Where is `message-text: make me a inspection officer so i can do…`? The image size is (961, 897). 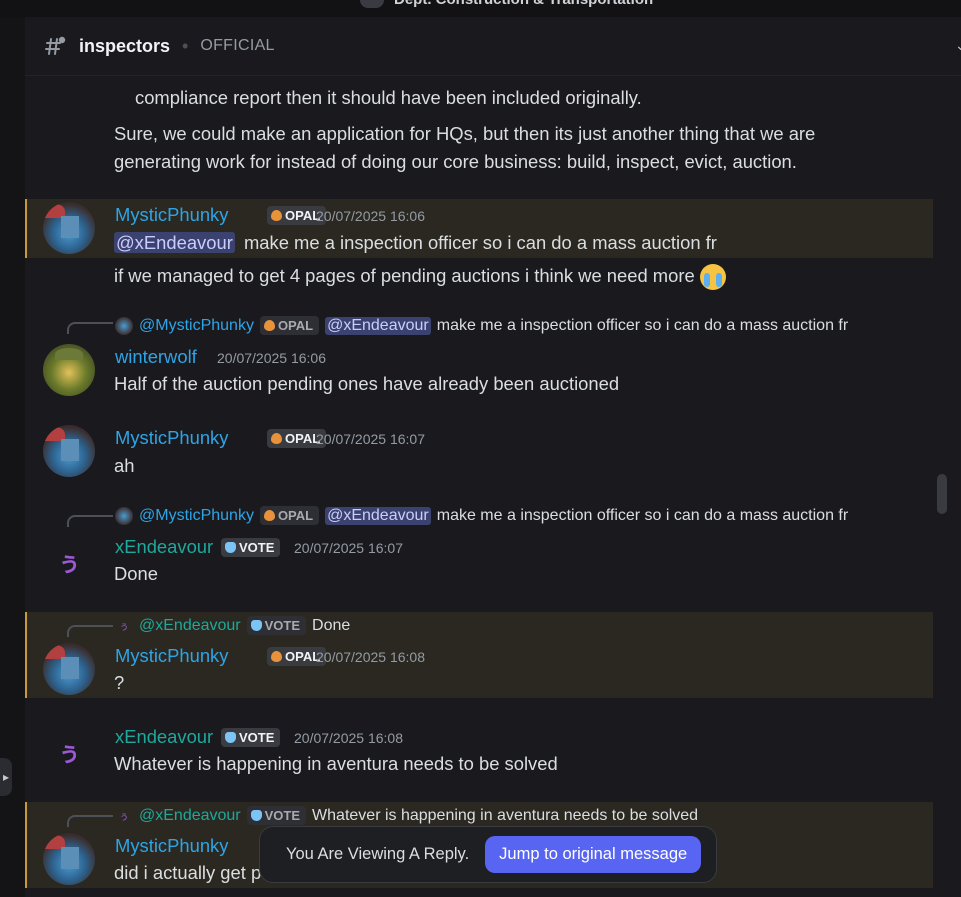
message-text: make me a inspection officer so i can do… is located at coordinates (480, 242).